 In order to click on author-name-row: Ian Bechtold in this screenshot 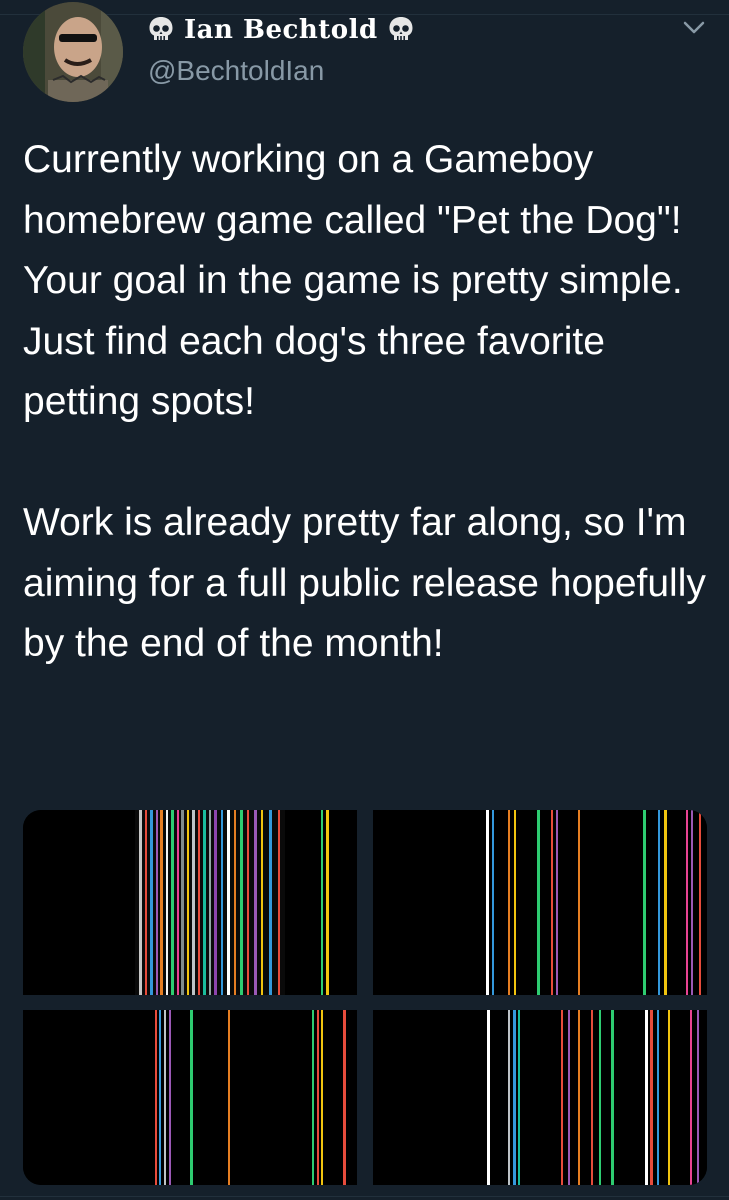, I will do `click(281, 30)`.